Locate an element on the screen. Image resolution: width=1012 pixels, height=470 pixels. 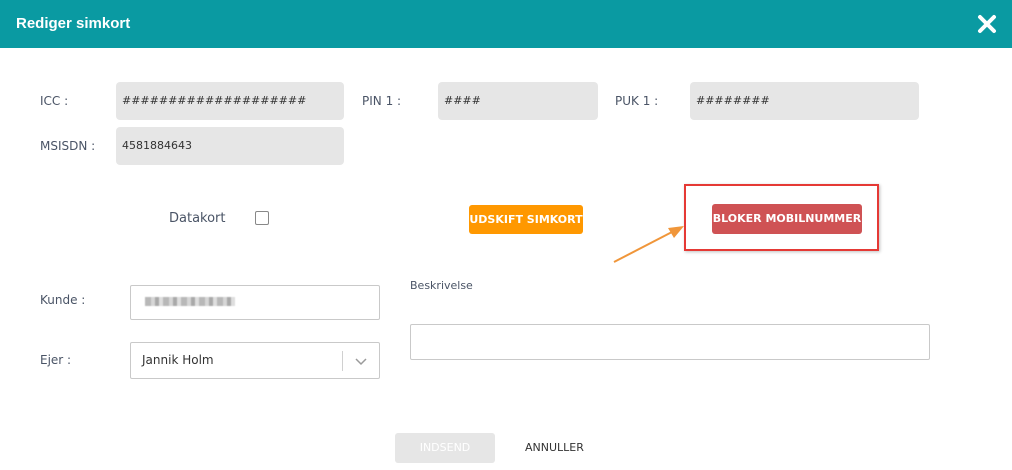
kunde-input is located at coordinates (255, 302).